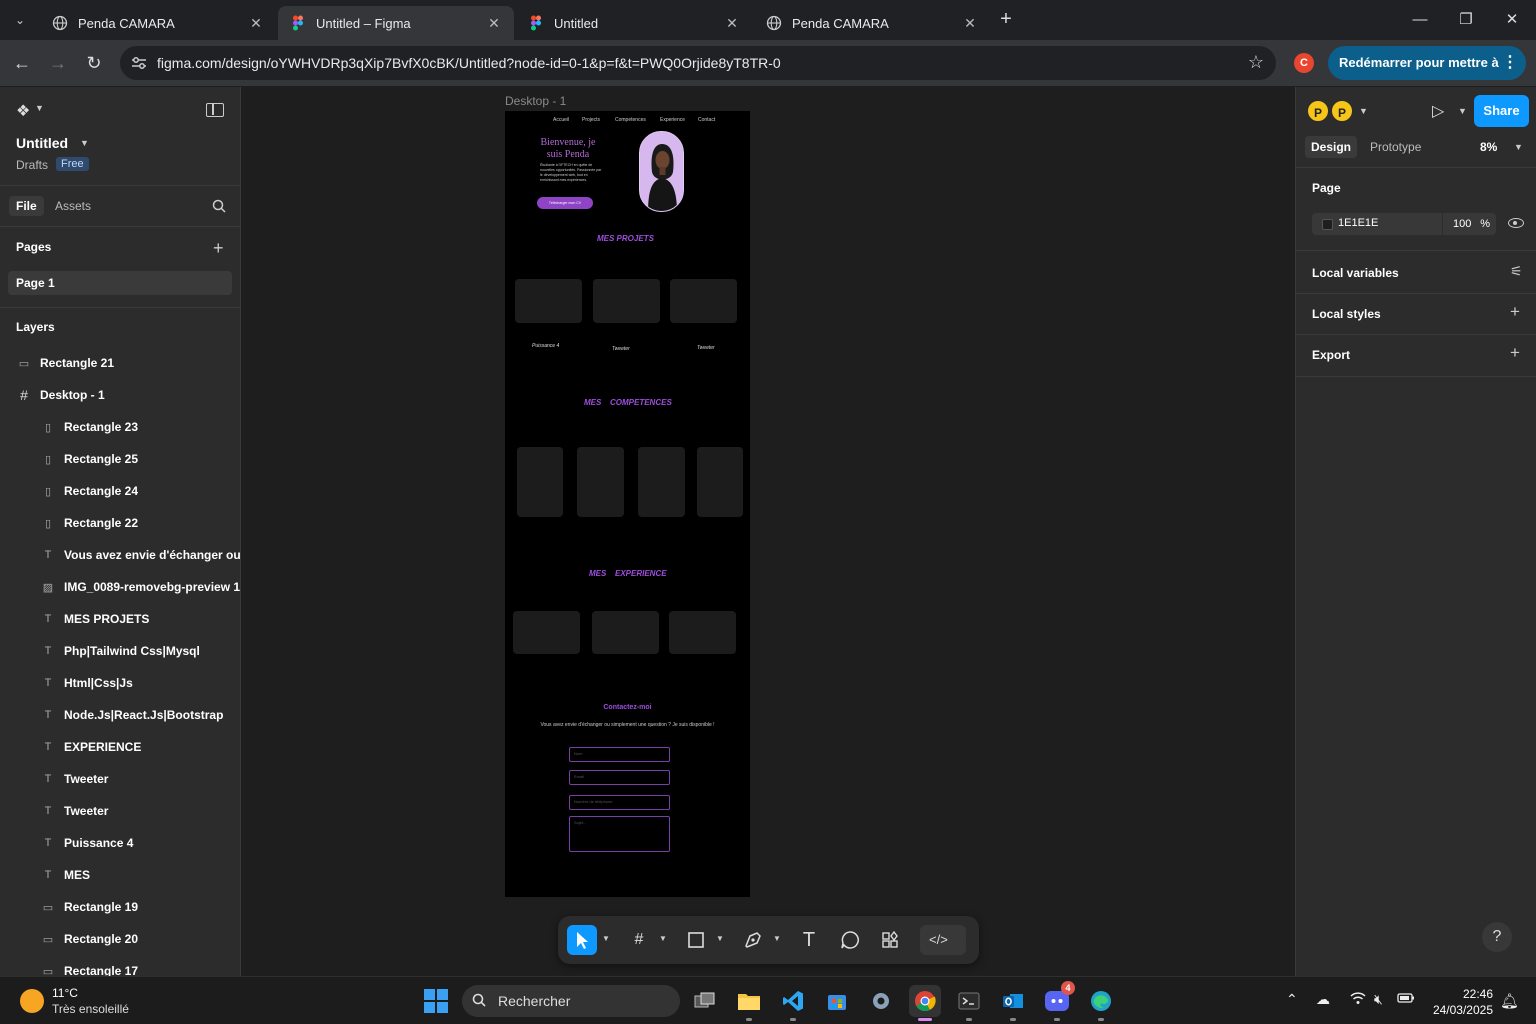 This screenshot has height=1024, width=1536. Describe the element at coordinates (120, 459) in the screenshot. I see `layer-row: ▯ Rectangle 25` at that location.